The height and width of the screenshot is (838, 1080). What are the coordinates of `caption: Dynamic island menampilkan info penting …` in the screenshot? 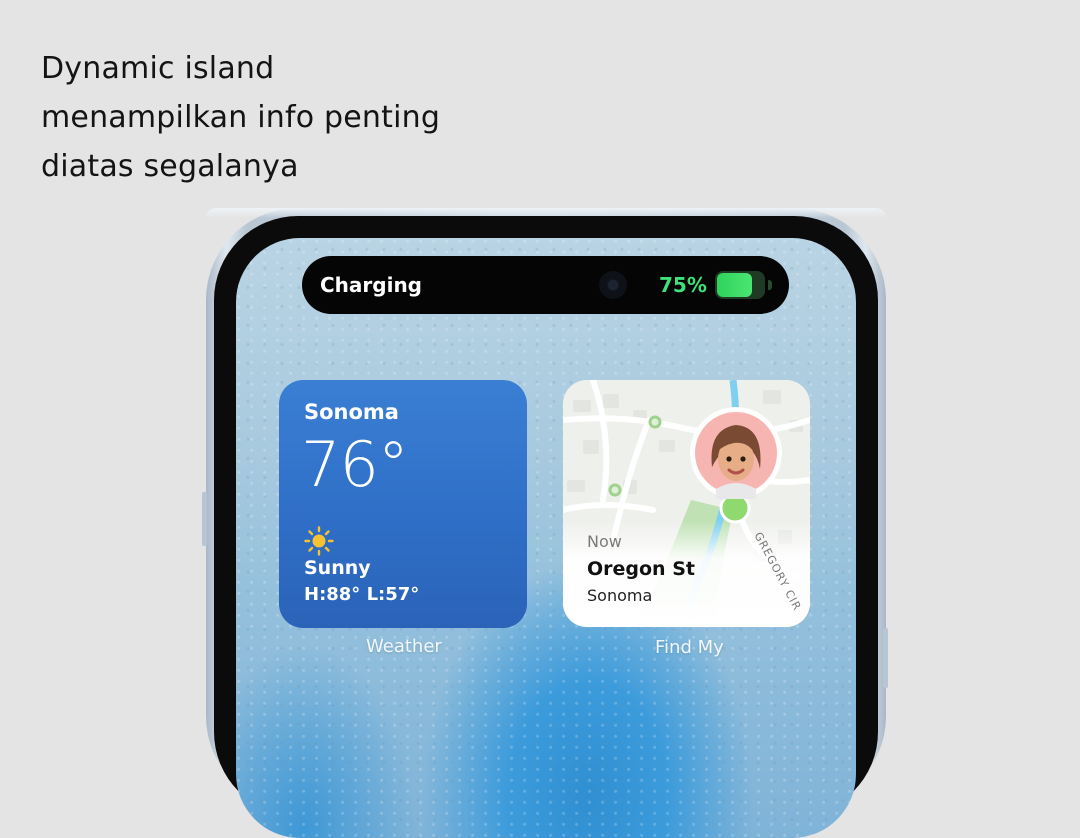 It's located at (240, 117).